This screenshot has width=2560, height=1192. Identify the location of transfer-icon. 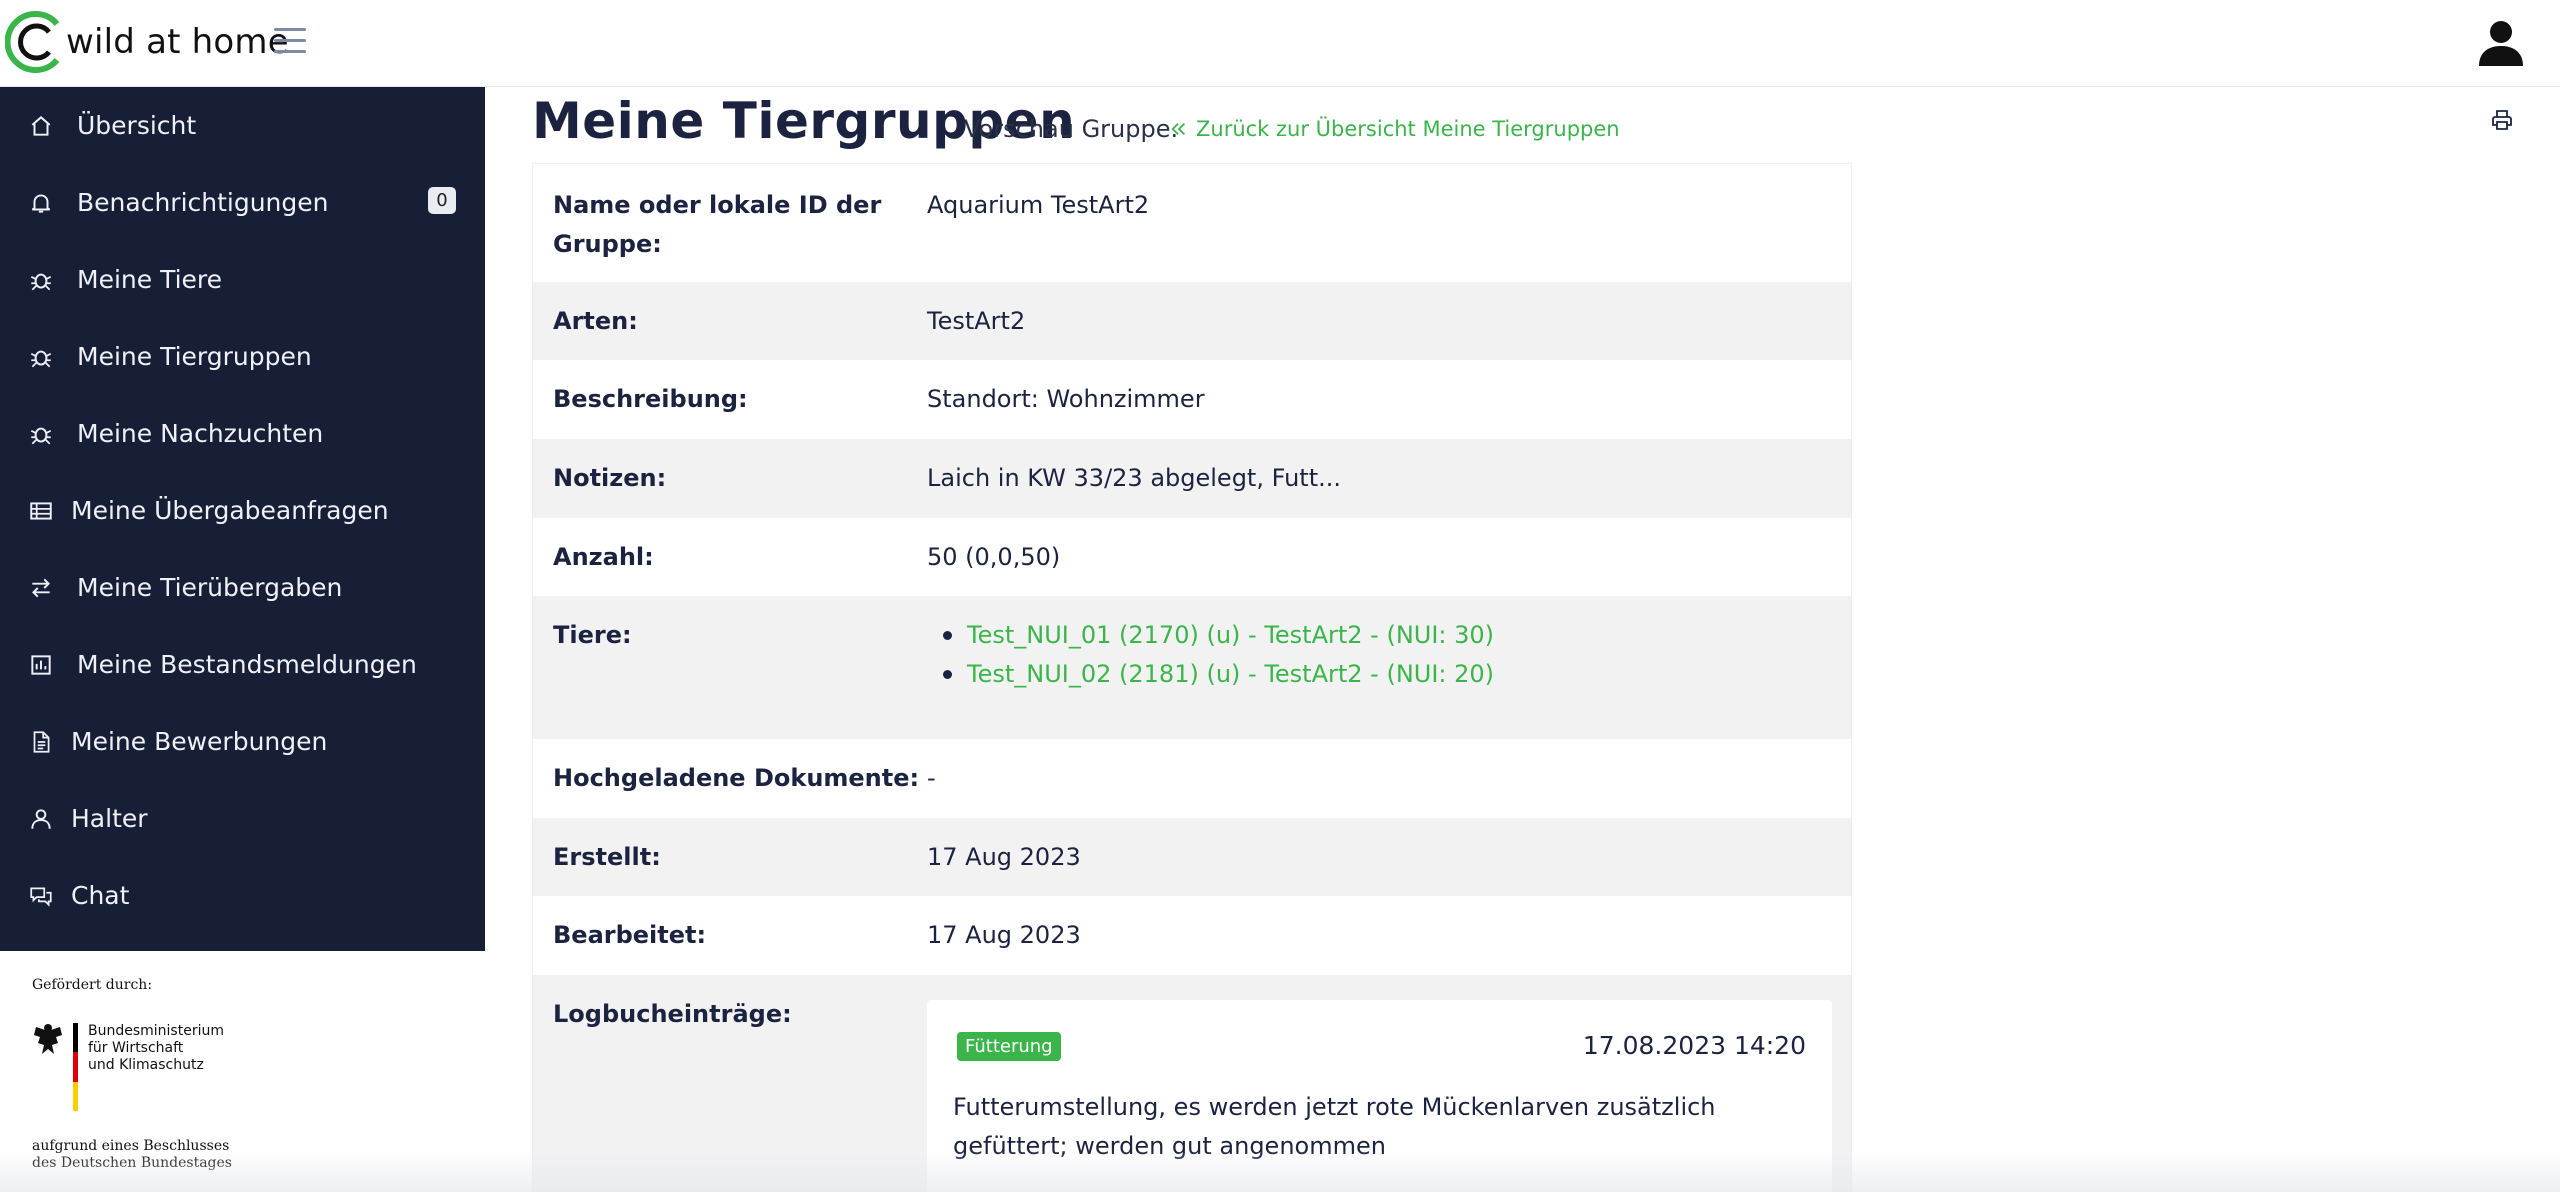
(41, 588).